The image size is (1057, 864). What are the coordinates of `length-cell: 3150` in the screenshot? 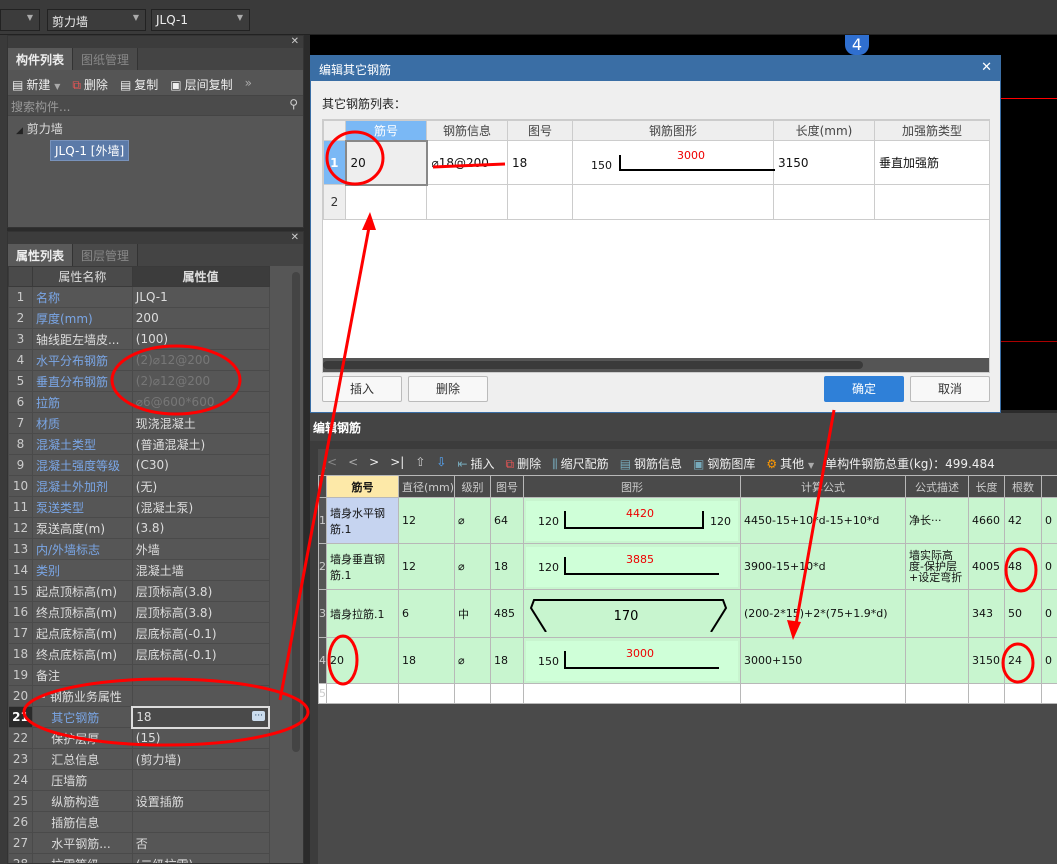 It's located at (824, 162).